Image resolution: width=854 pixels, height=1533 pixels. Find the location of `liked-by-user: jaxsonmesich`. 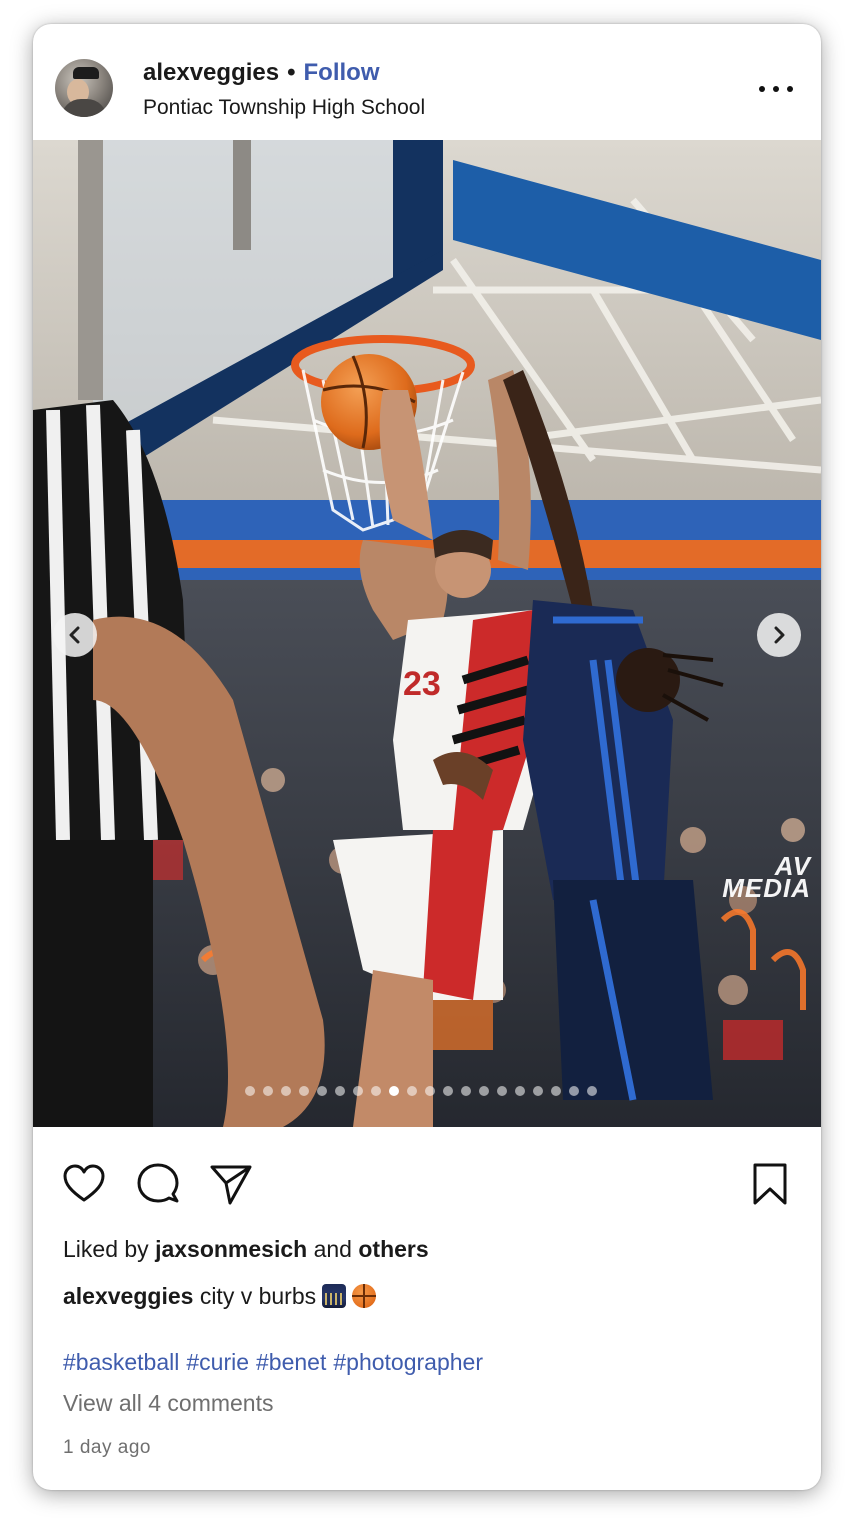

liked-by-user: jaxsonmesich is located at coordinates (231, 1249).